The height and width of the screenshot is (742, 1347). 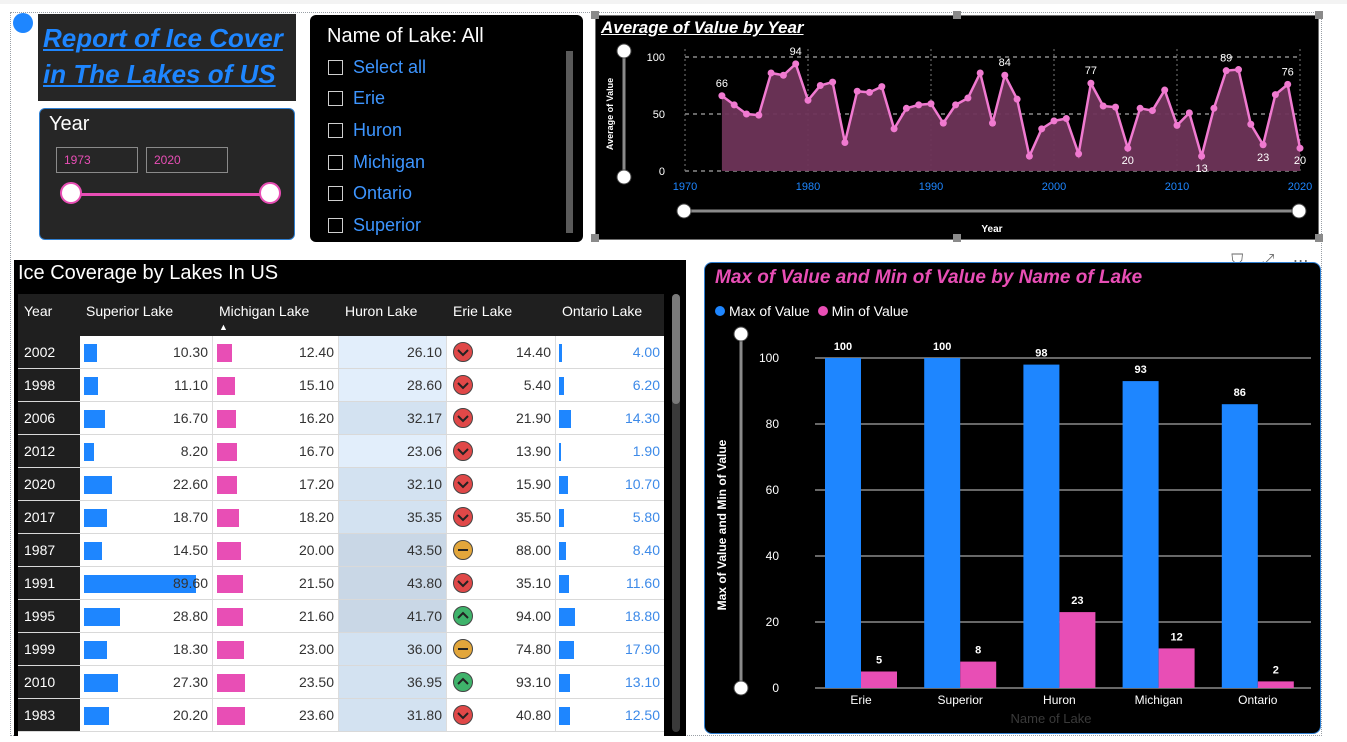 I want to click on year-end-input: 2020, so click(x=187, y=160).